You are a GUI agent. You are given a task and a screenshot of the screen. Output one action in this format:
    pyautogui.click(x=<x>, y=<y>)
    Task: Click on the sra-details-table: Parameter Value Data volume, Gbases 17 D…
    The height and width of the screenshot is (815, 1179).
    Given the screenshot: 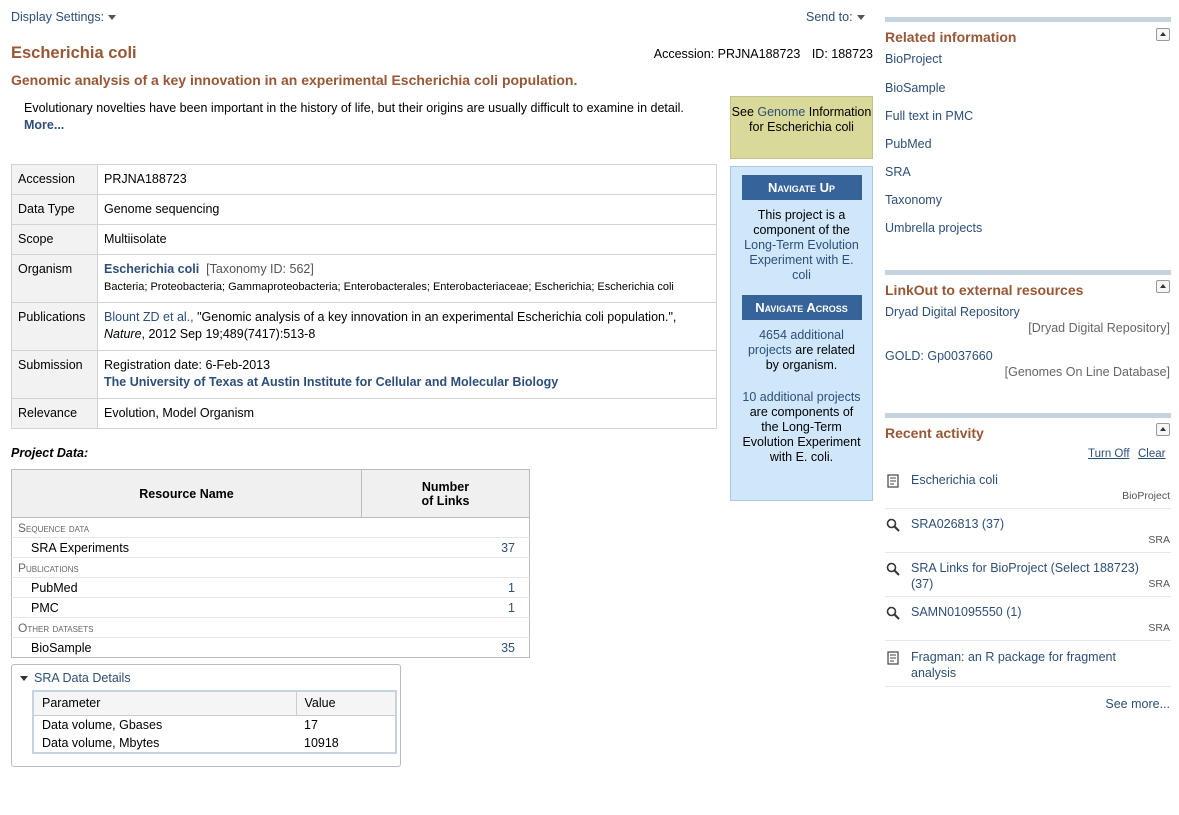 What is the action you would take?
    pyautogui.click(x=214, y=722)
    